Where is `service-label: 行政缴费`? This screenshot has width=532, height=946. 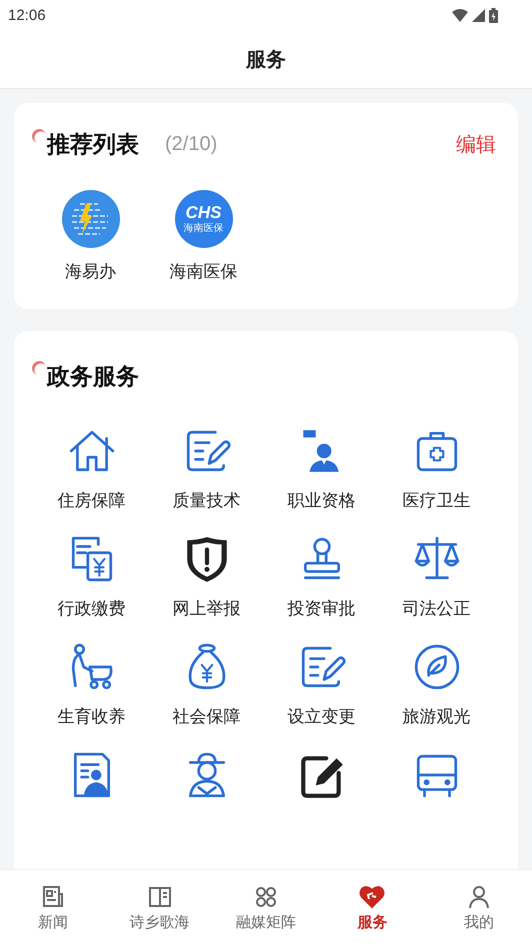
service-label: 行政缴费 is located at coordinates (92, 609).